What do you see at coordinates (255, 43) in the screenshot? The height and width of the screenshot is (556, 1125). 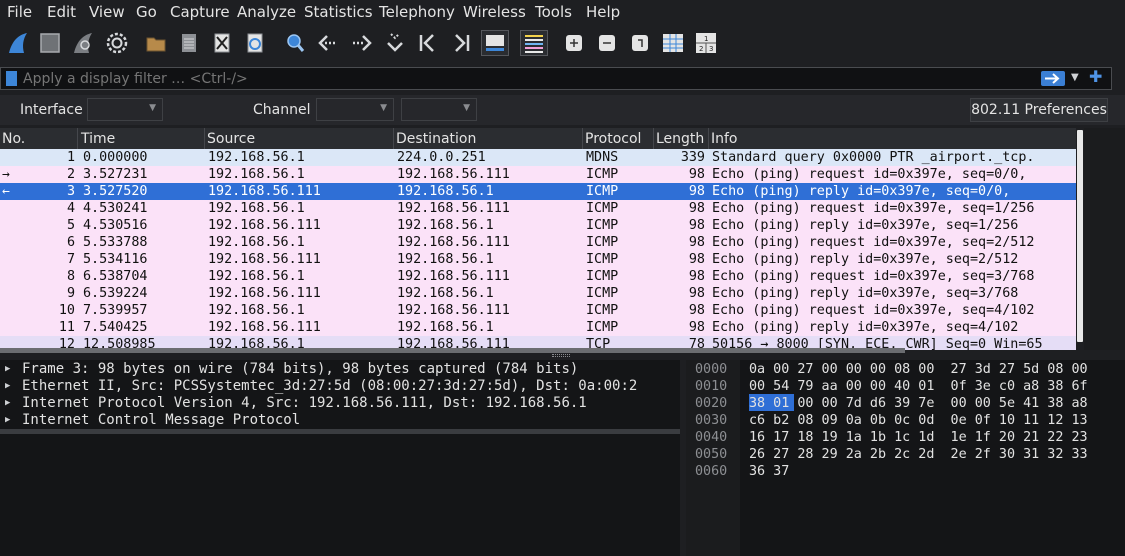 I see `reload-icon` at bounding box center [255, 43].